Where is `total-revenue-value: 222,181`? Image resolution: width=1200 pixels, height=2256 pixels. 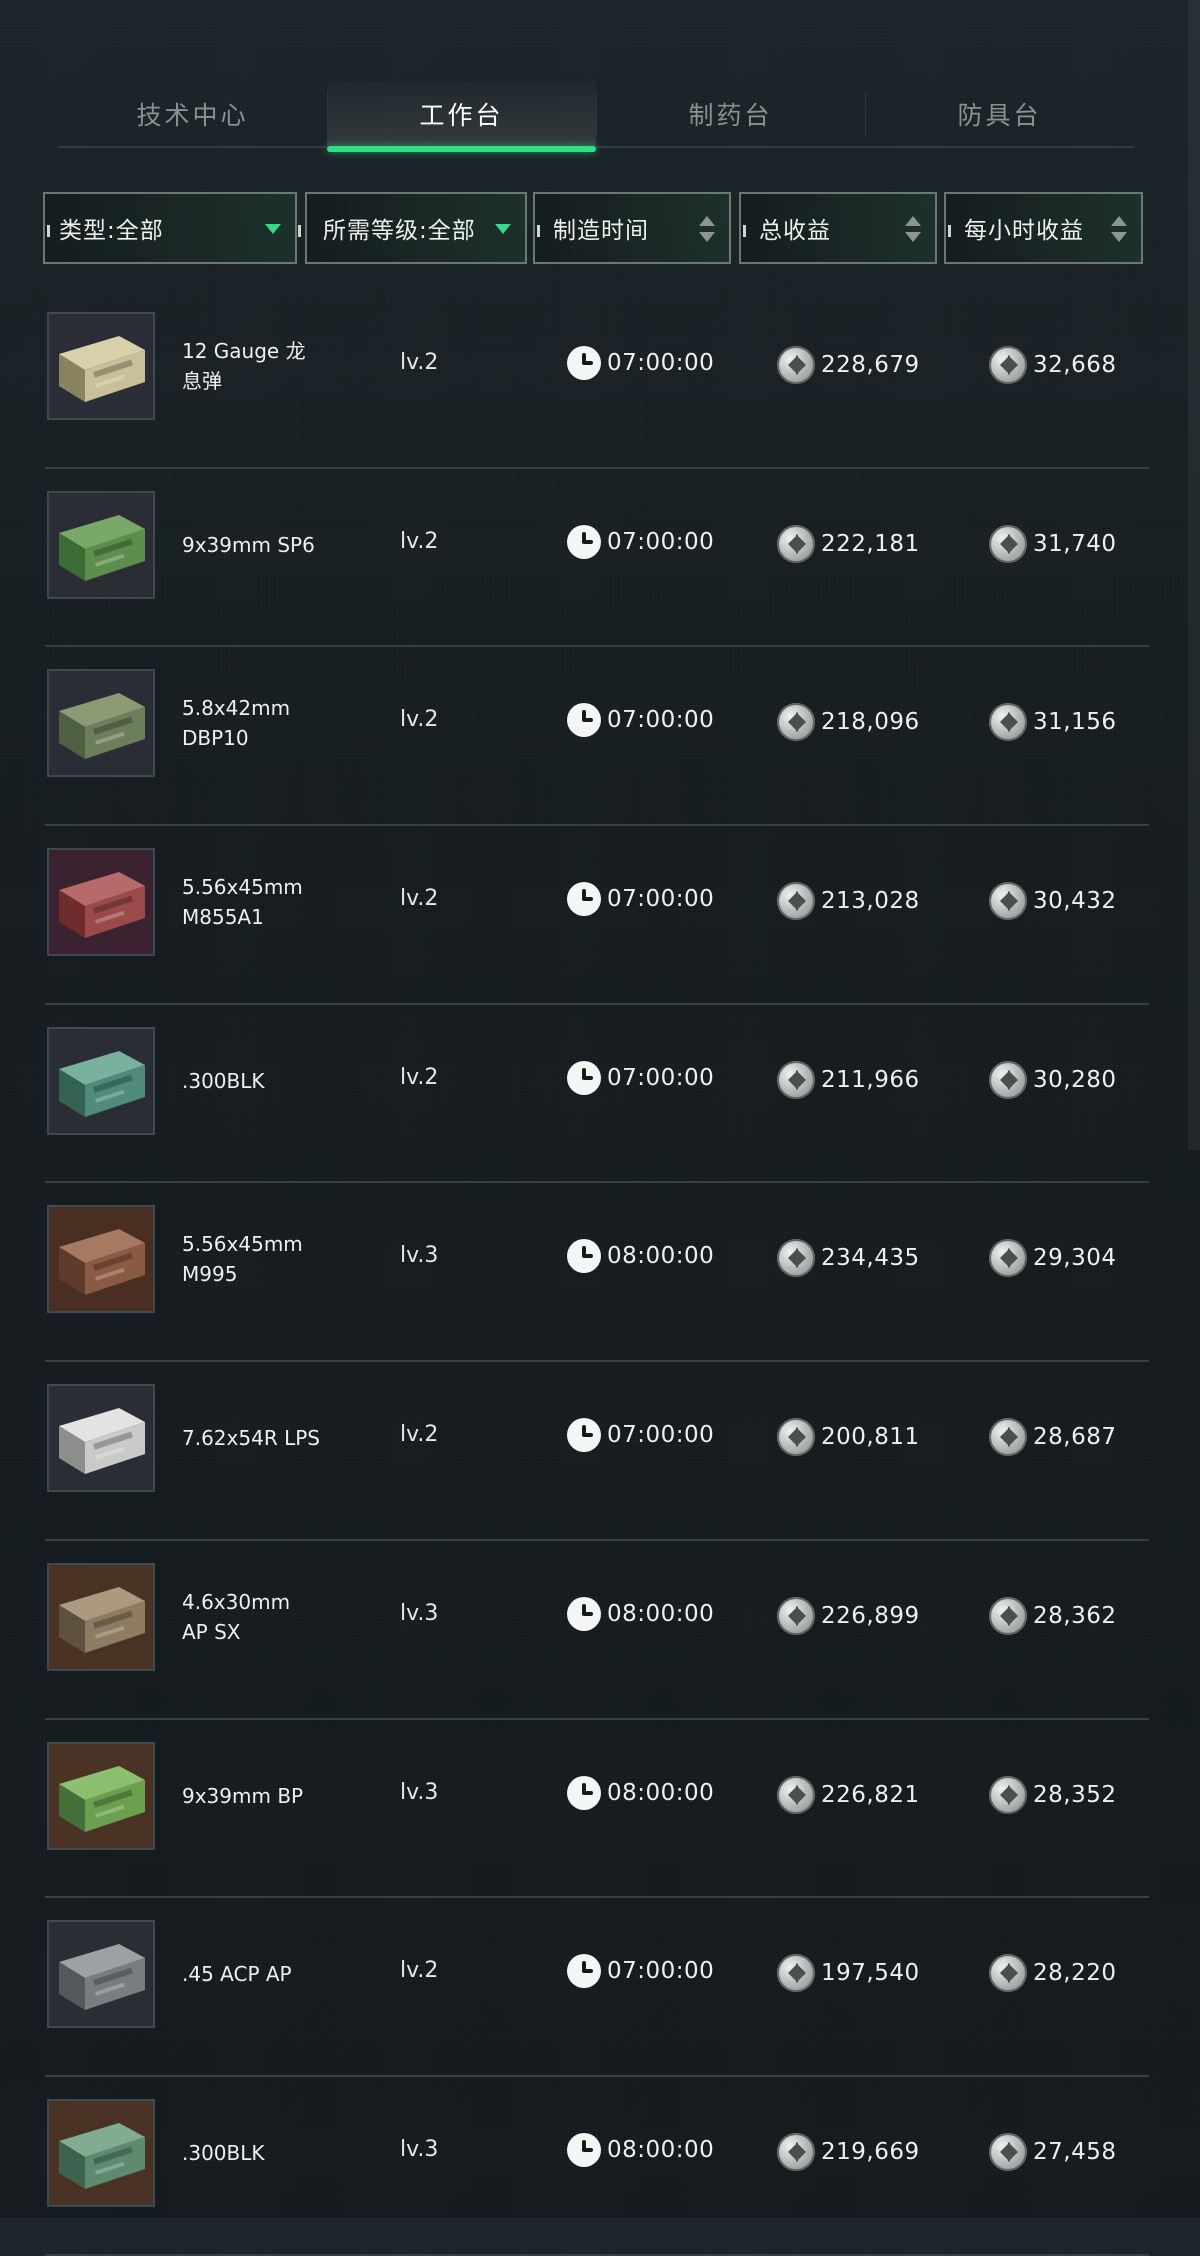 total-revenue-value: 222,181 is located at coordinates (870, 543).